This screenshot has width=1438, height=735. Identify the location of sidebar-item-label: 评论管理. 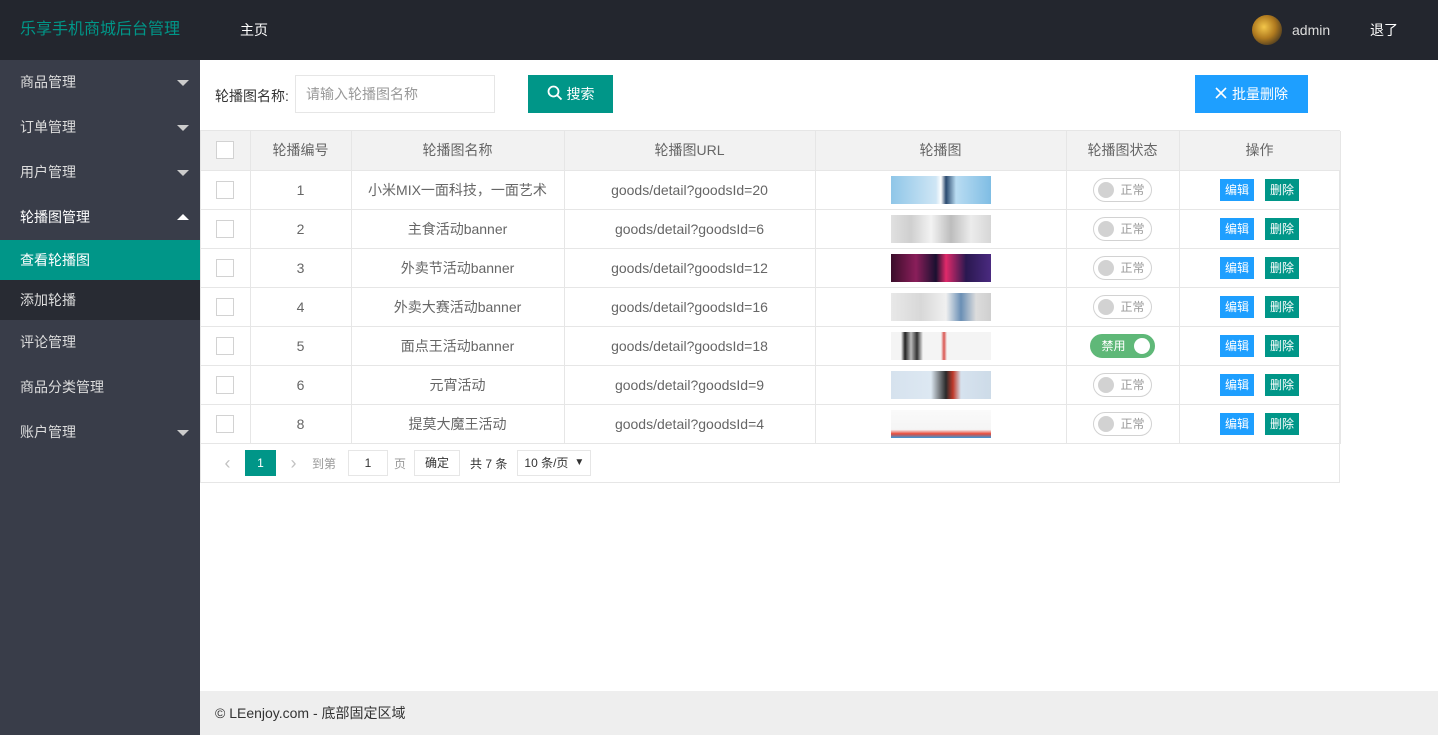
(48, 342).